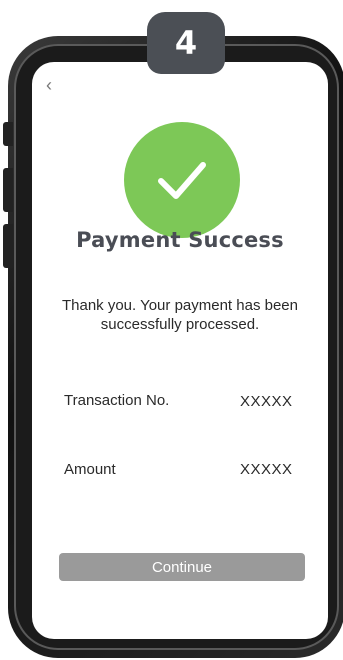  What do you see at coordinates (90, 469) in the screenshot?
I see `amount-label: Amount` at bounding box center [90, 469].